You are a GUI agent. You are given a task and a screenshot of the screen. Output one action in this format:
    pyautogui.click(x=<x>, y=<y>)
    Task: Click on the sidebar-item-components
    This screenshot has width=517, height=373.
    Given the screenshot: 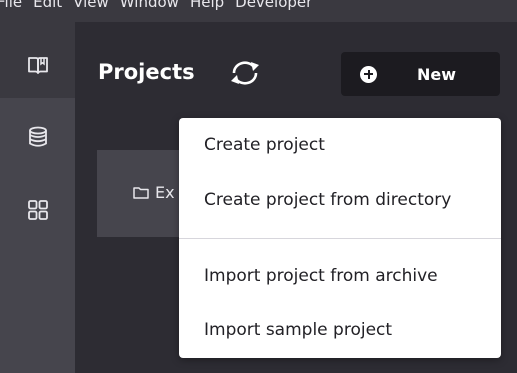 What is the action you would take?
    pyautogui.click(x=37, y=210)
    